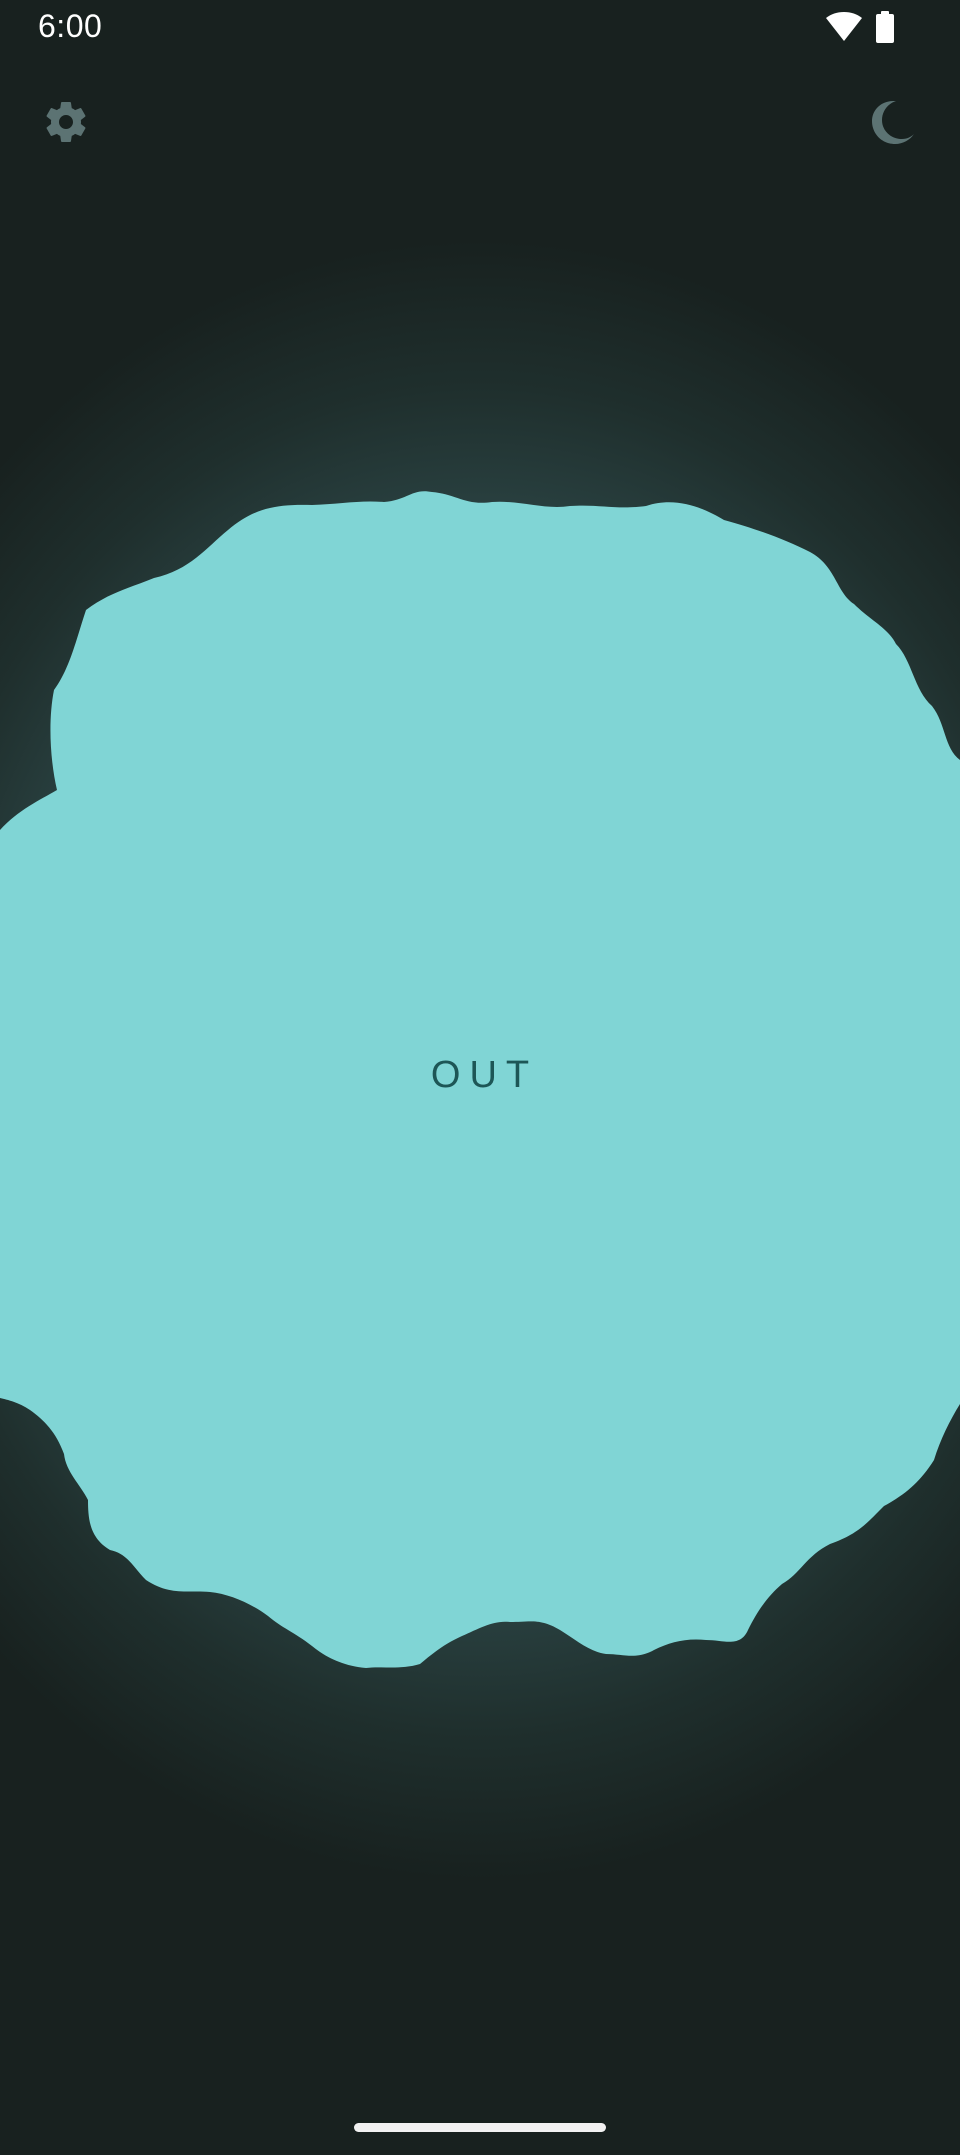 The image size is (960, 2155). I want to click on moon-icon, so click(893, 122).